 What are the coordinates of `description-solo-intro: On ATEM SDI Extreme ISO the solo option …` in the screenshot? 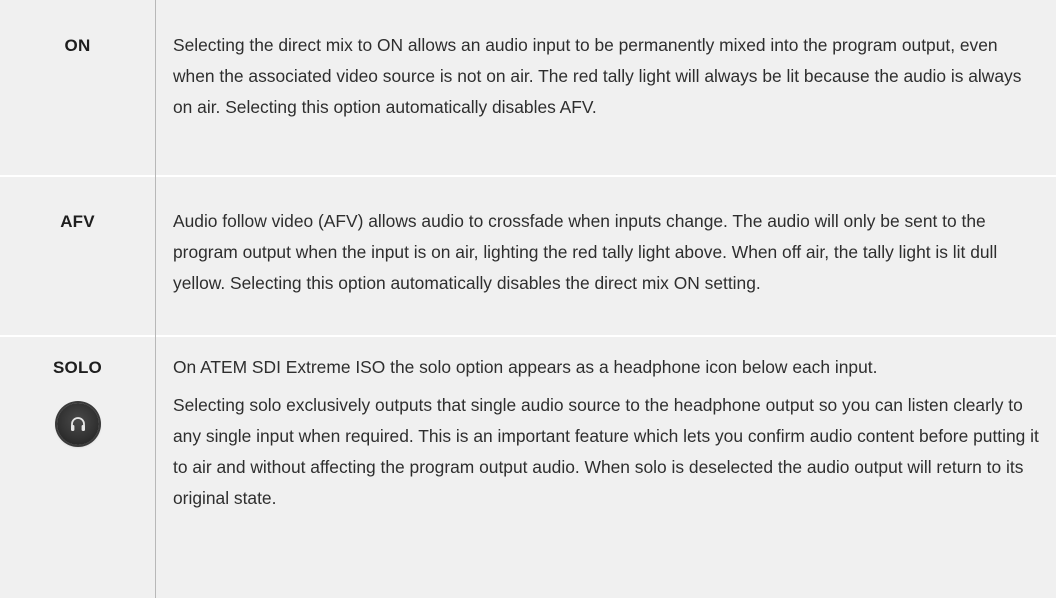 It's located at (525, 367).